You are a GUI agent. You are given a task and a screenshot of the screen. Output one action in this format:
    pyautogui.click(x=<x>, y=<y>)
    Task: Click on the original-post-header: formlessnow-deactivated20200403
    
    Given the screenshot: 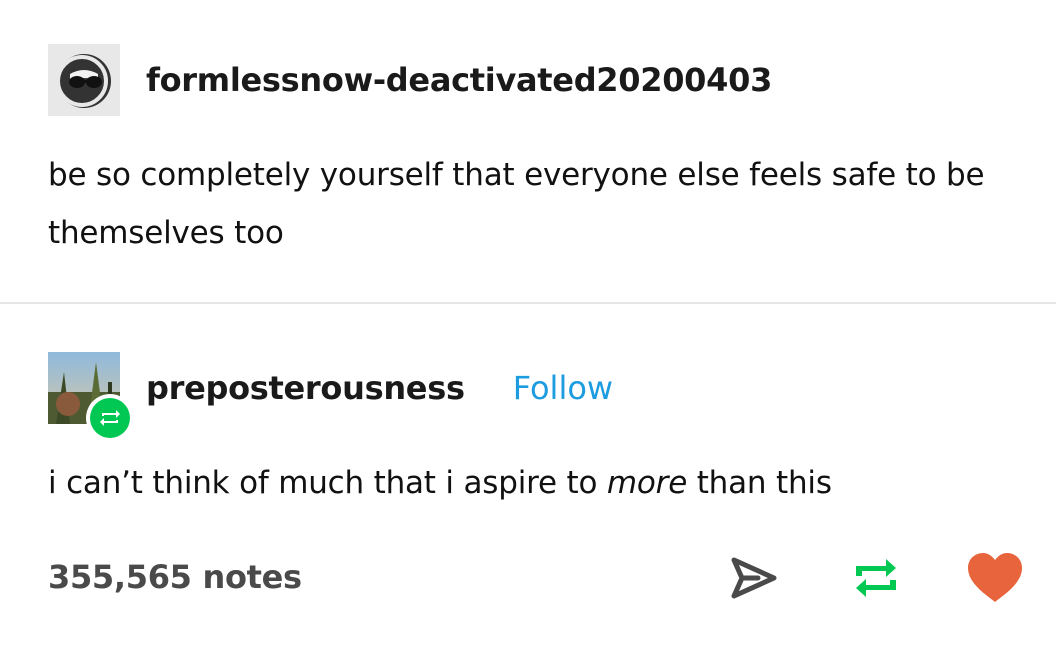 What is the action you would take?
    pyautogui.click(x=410, y=80)
    